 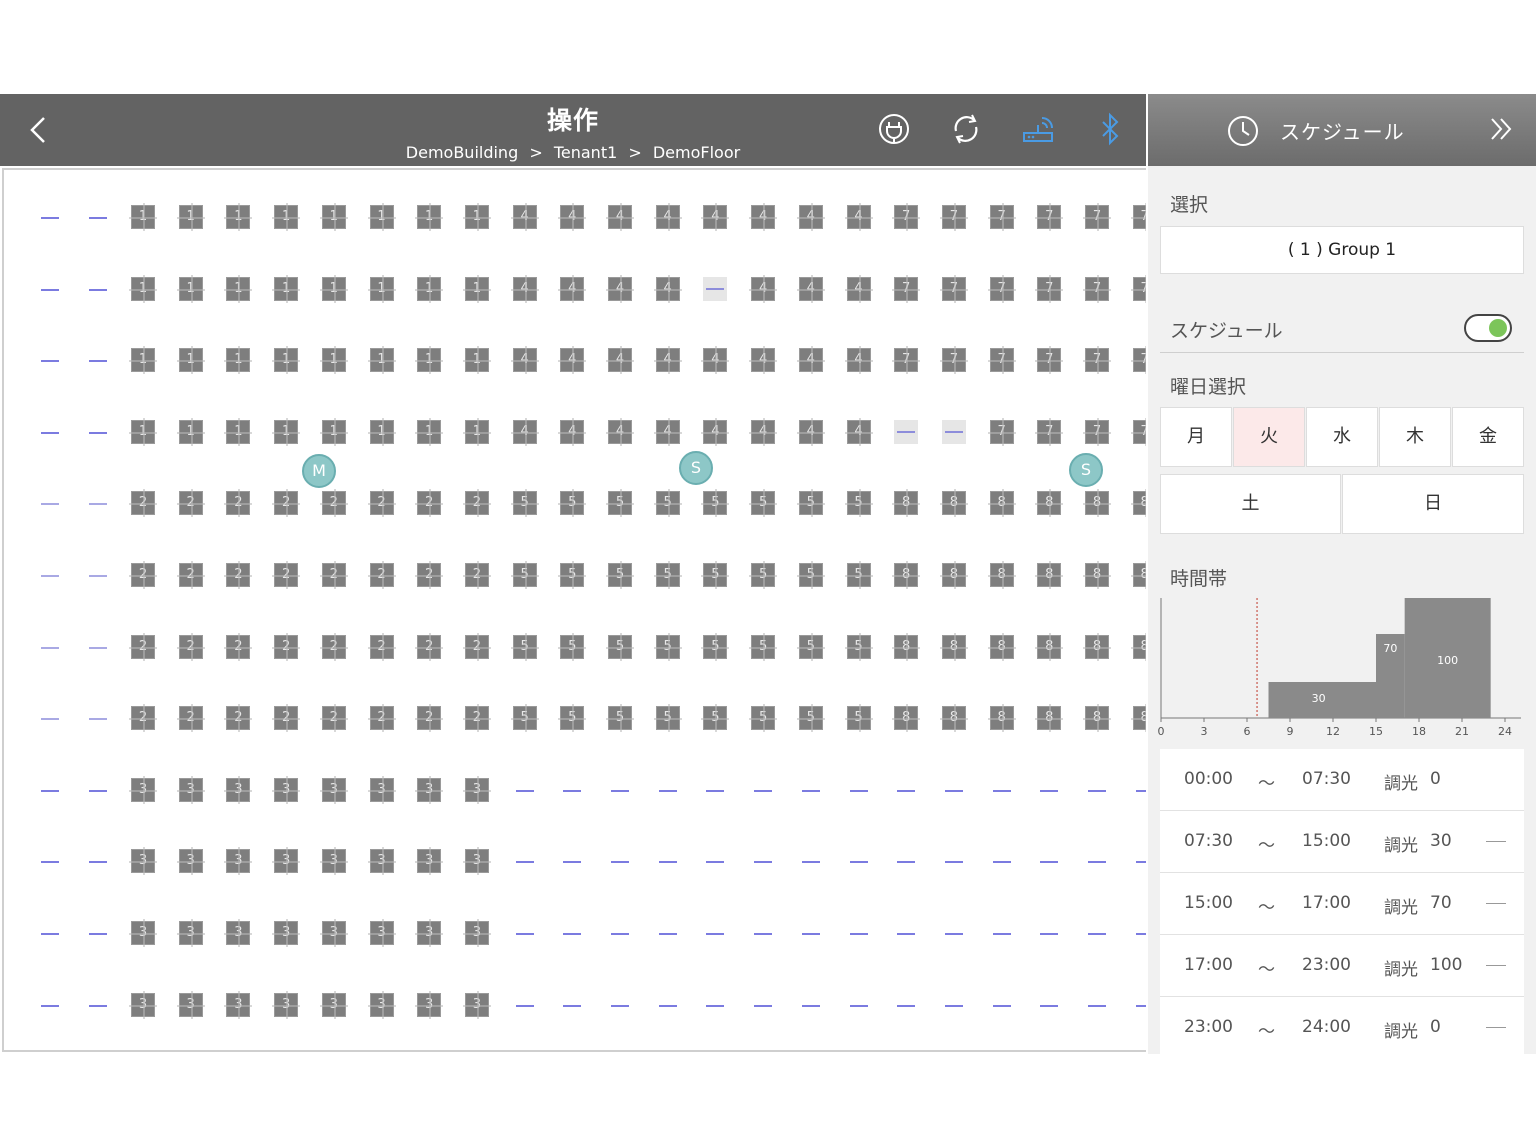 What do you see at coordinates (462, 152) in the screenshot?
I see `breadcrumb-building: DemoBuilding` at bounding box center [462, 152].